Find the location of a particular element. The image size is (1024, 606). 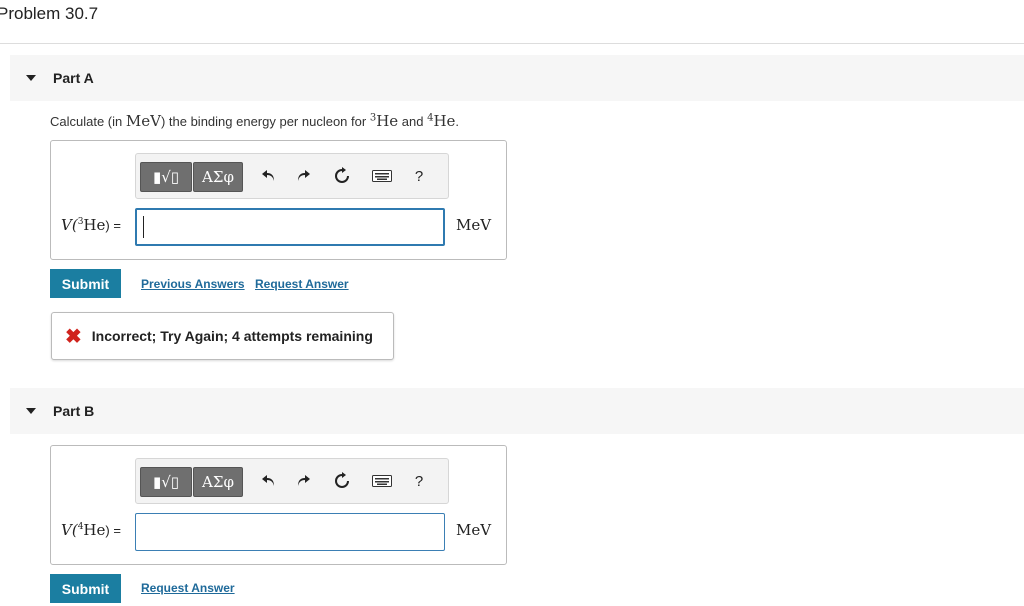

text-cursor is located at coordinates (143, 227).